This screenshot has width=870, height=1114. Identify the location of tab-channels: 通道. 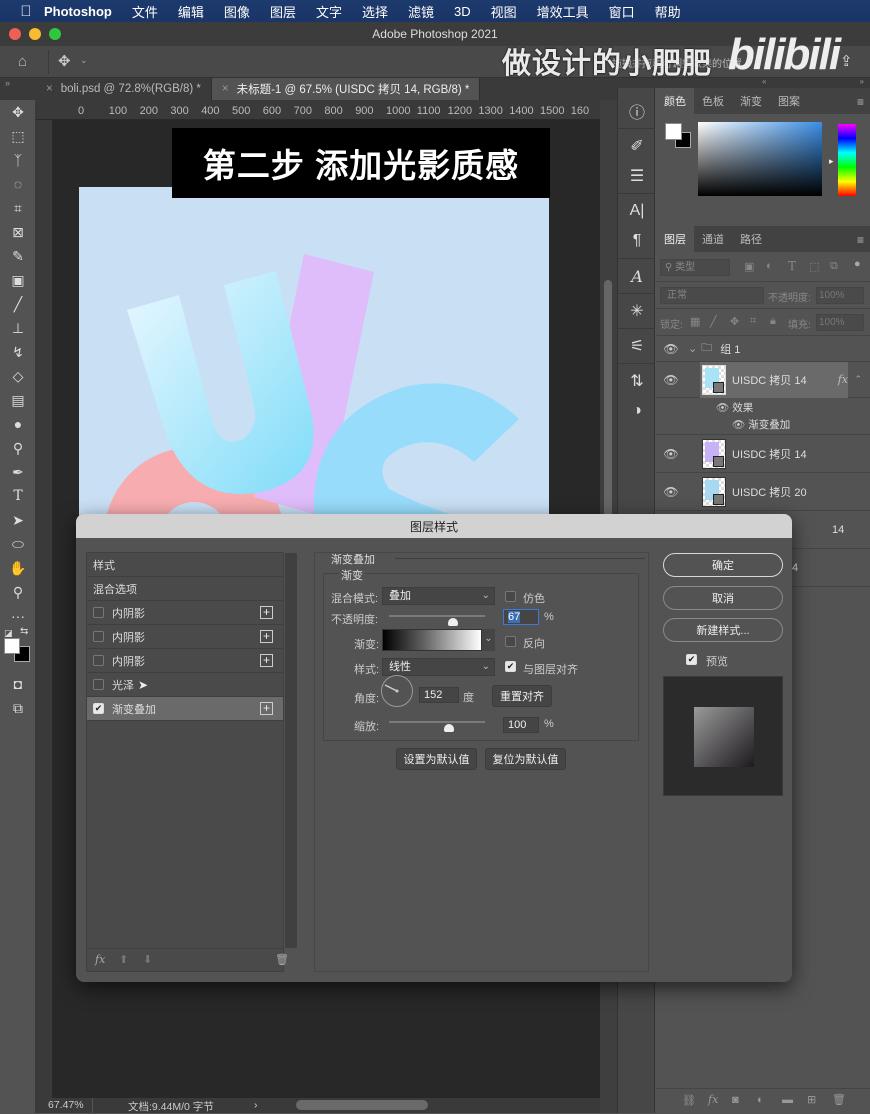
(713, 239).